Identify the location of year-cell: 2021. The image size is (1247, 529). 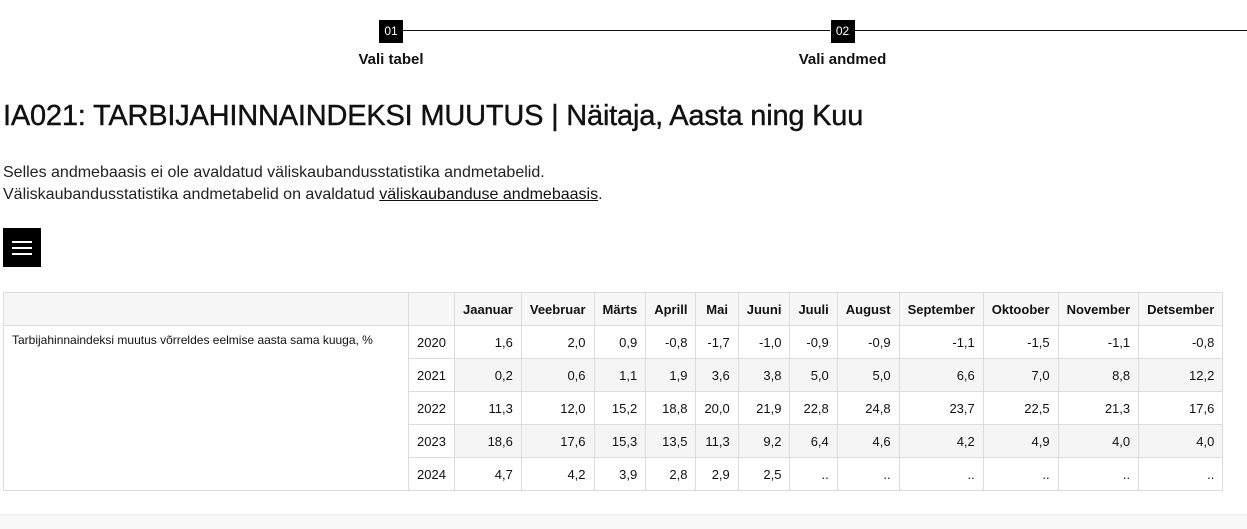
(431, 375).